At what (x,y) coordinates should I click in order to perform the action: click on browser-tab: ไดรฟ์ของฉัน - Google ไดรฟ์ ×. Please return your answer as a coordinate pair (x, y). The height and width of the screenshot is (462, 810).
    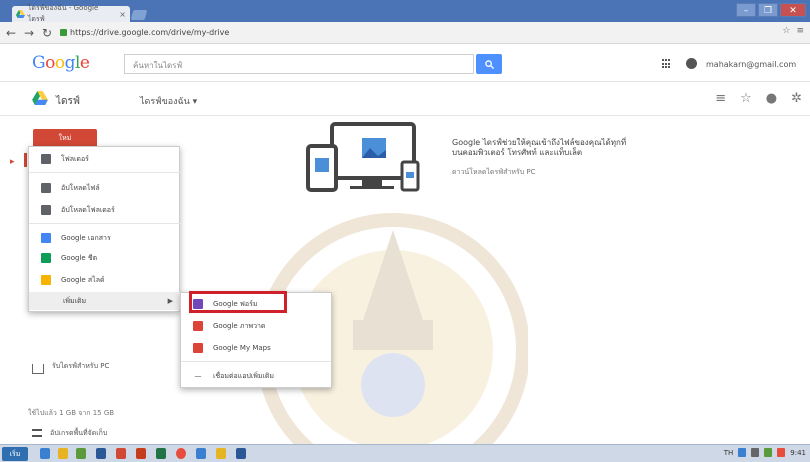
    Looking at the image, I should click on (71, 13).